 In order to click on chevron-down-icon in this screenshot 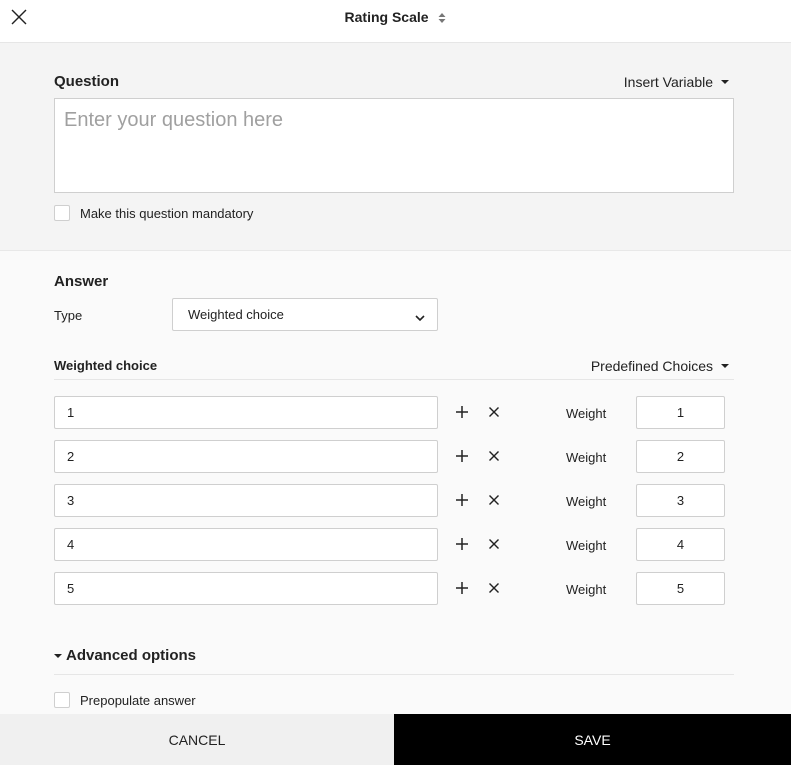, I will do `click(420, 316)`.